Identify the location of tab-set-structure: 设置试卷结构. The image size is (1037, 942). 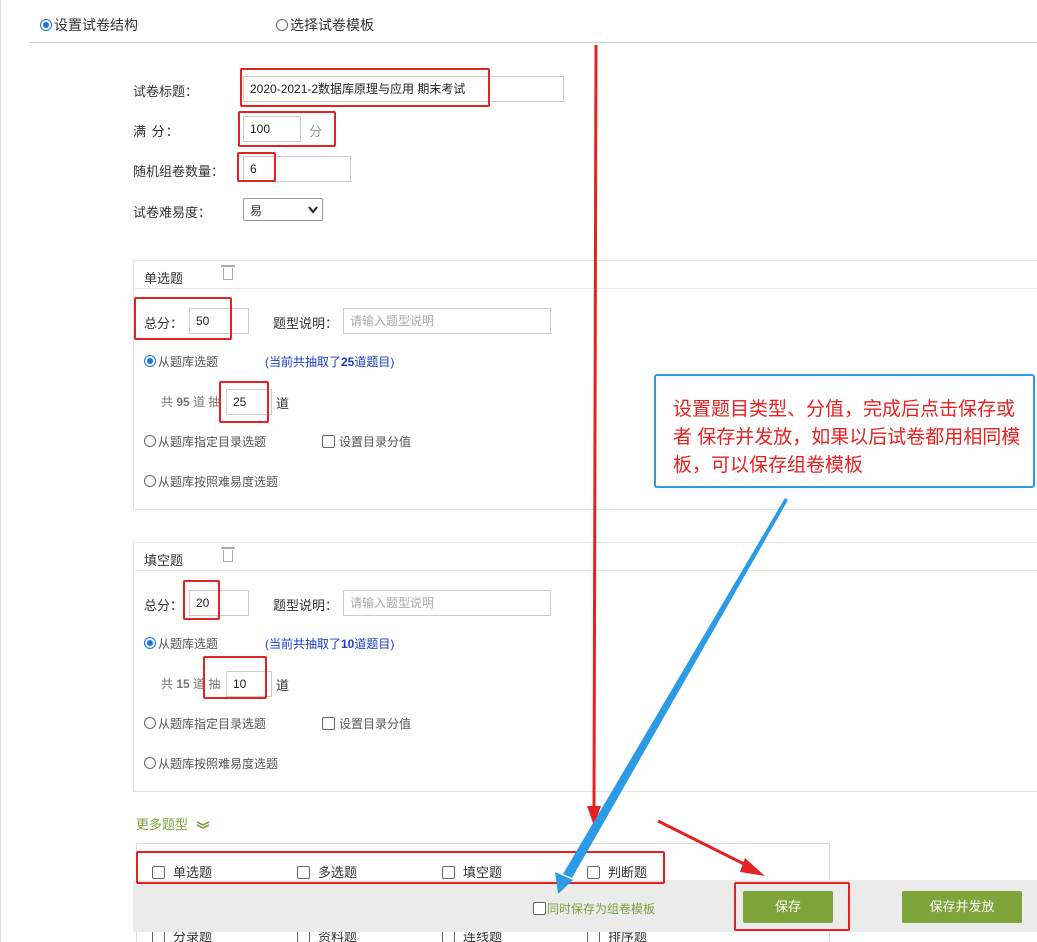
(89, 25).